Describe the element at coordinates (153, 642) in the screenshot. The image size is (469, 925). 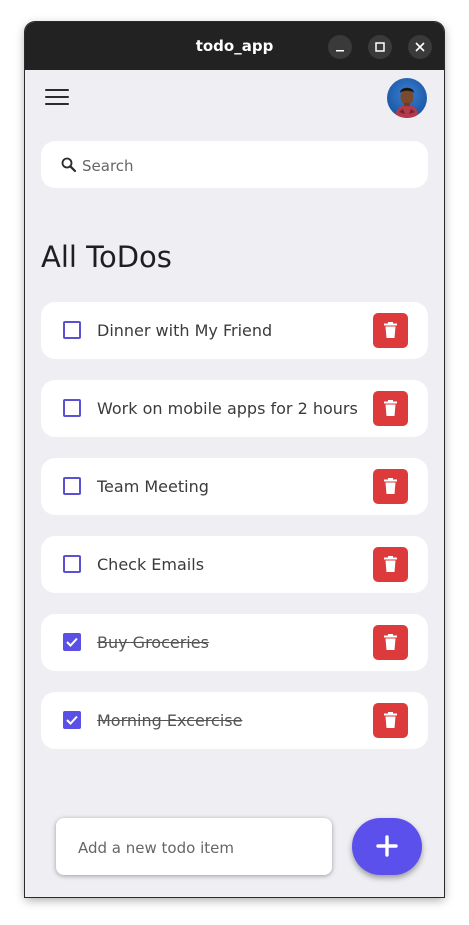
I see `todo-label: Buy Groceries` at that location.